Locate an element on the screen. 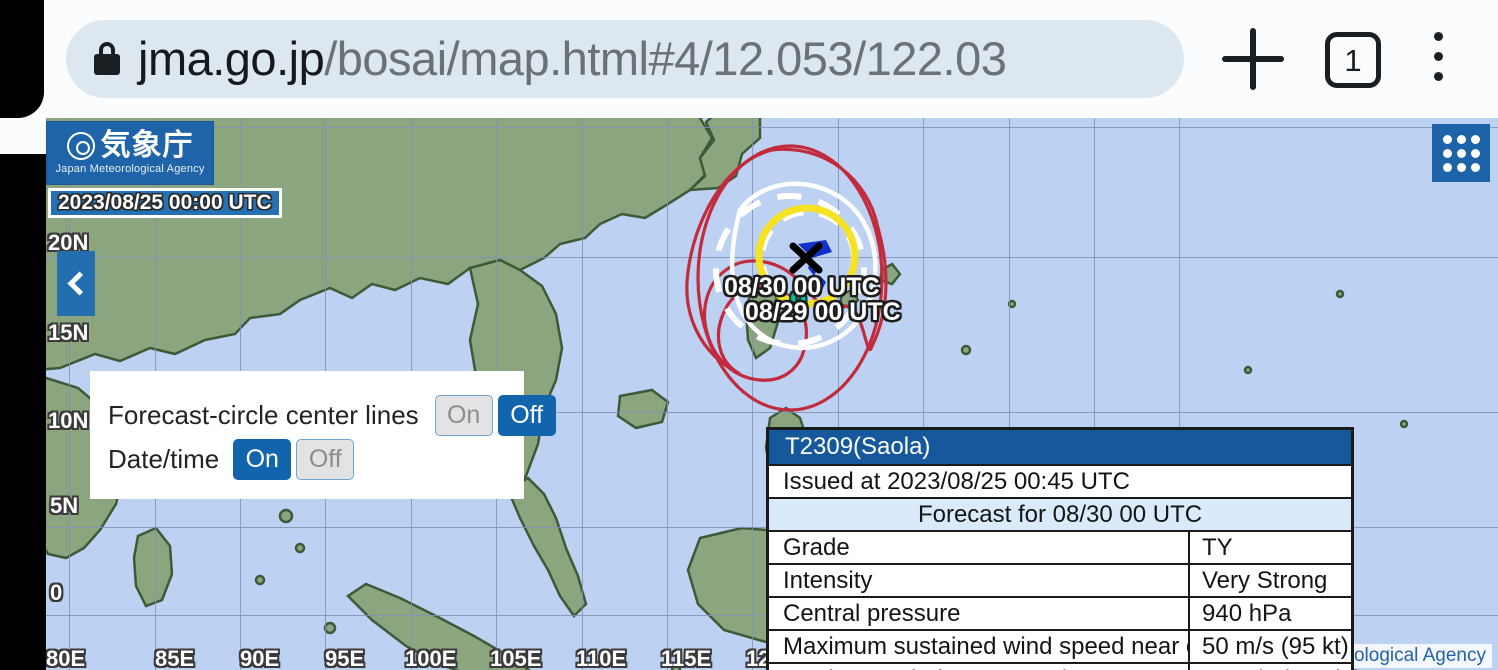 This screenshot has width=1498, height=670. info-value-intensity: Very Strong is located at coordinates (1265, 580).